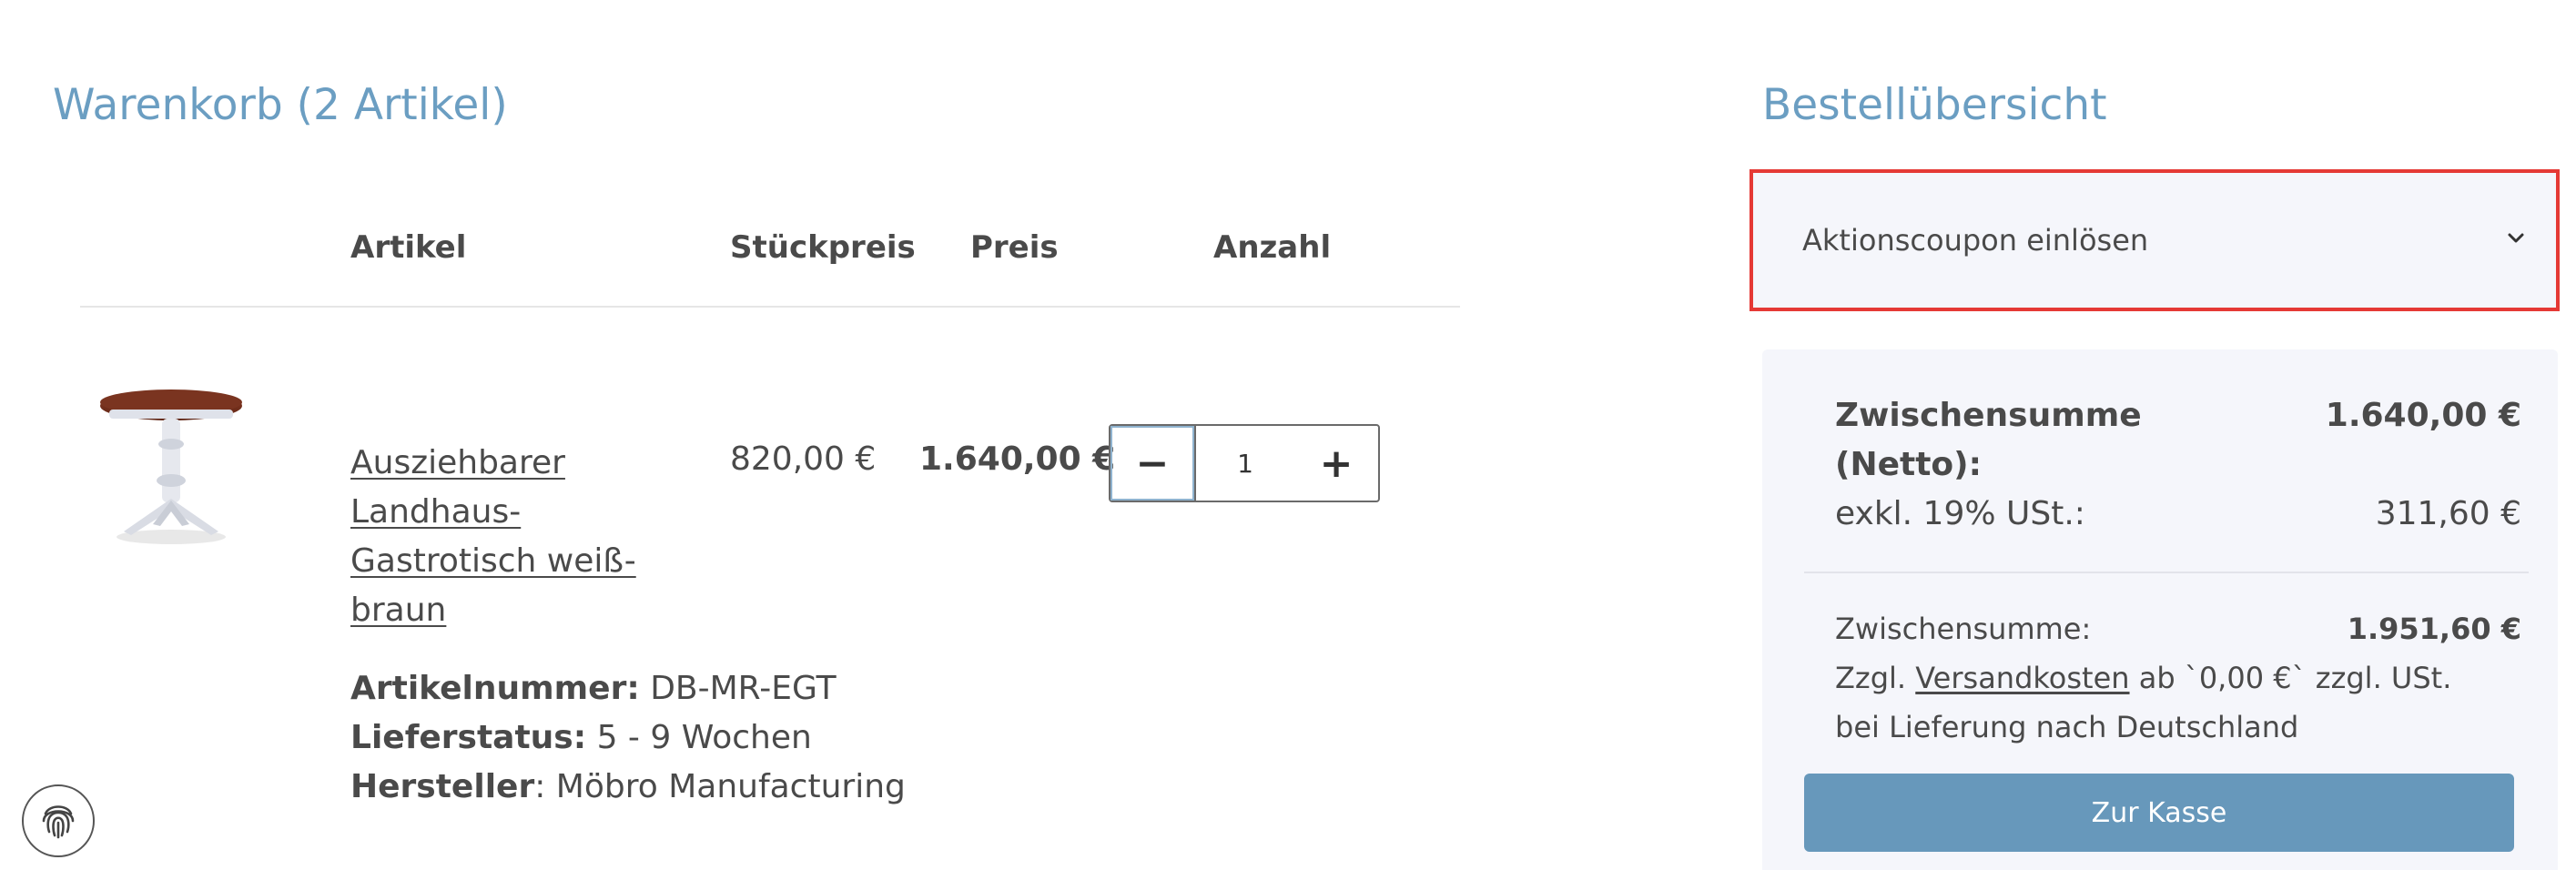  Describe the element at coordinates (770, 307) in the screenshot. I see `header-divider` at that location.